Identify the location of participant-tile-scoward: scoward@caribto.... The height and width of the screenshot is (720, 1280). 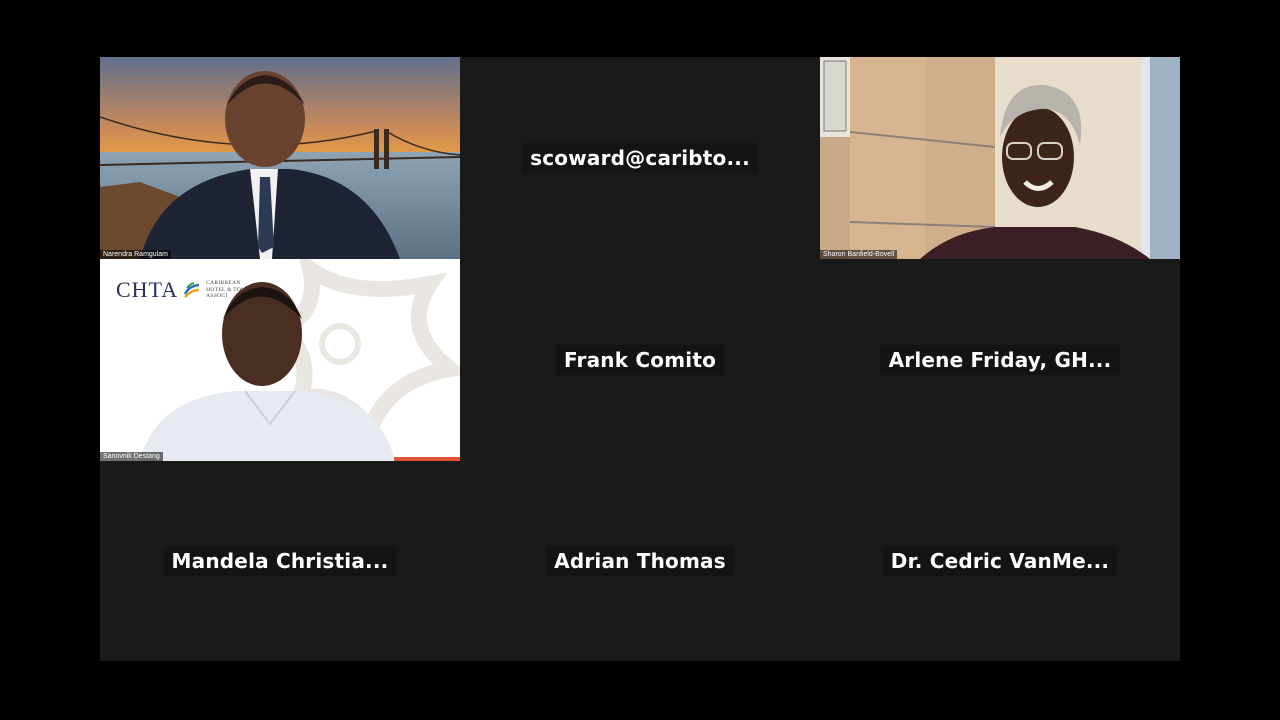
(640, 158).